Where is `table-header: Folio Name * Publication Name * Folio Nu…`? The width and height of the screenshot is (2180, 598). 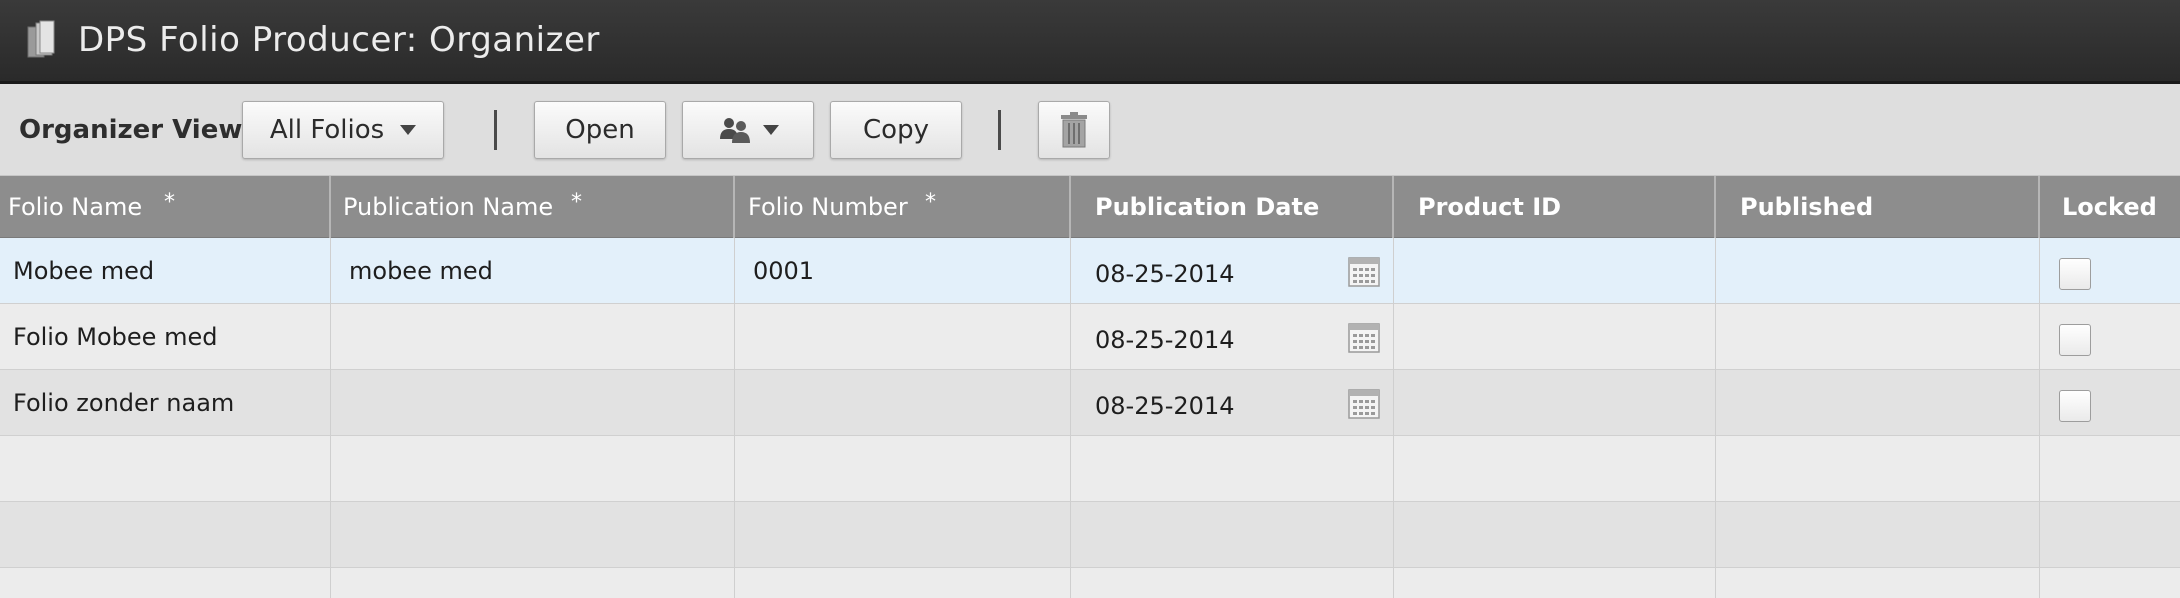
table-header: Folio Name * Publication Name * Folio Nu… is located at coordinates (1090, 207).